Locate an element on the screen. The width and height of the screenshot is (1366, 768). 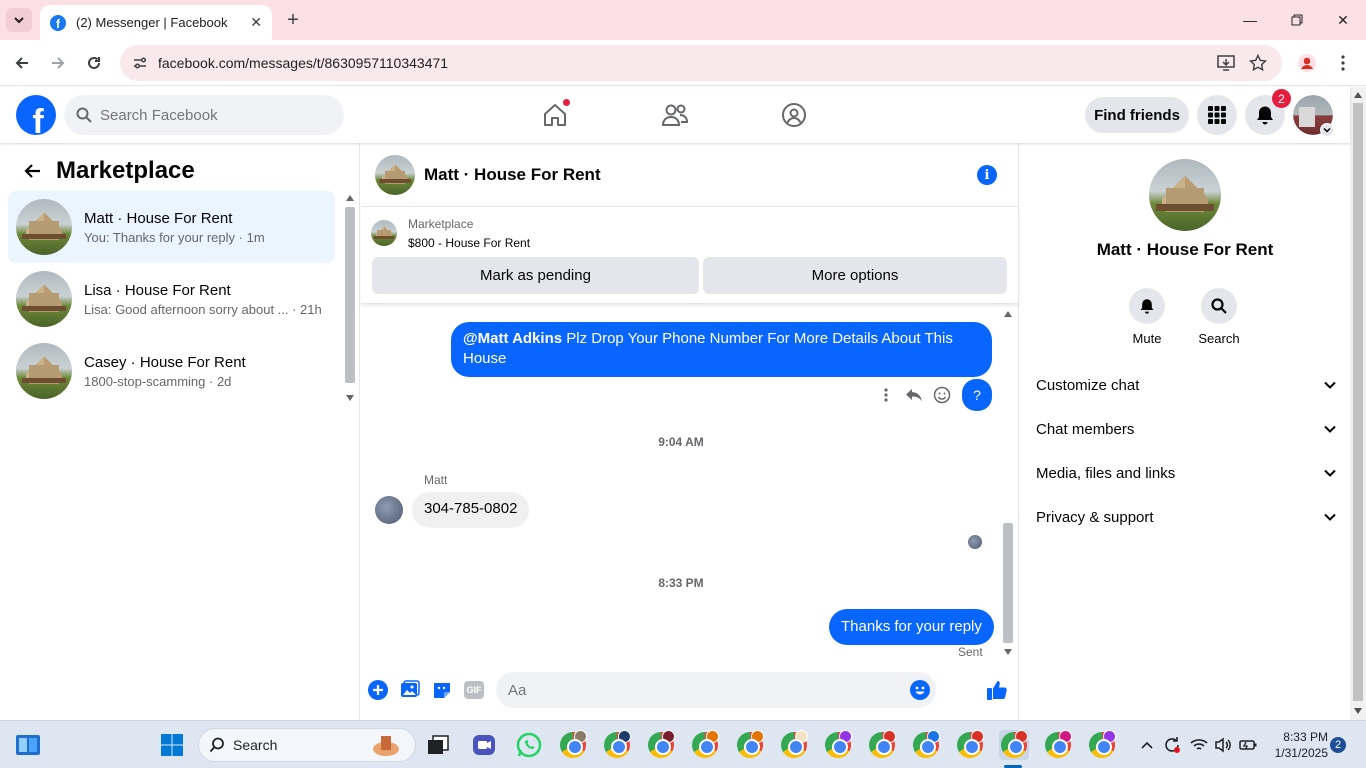
more-options-button: More options is located at coordinates (855, 275).